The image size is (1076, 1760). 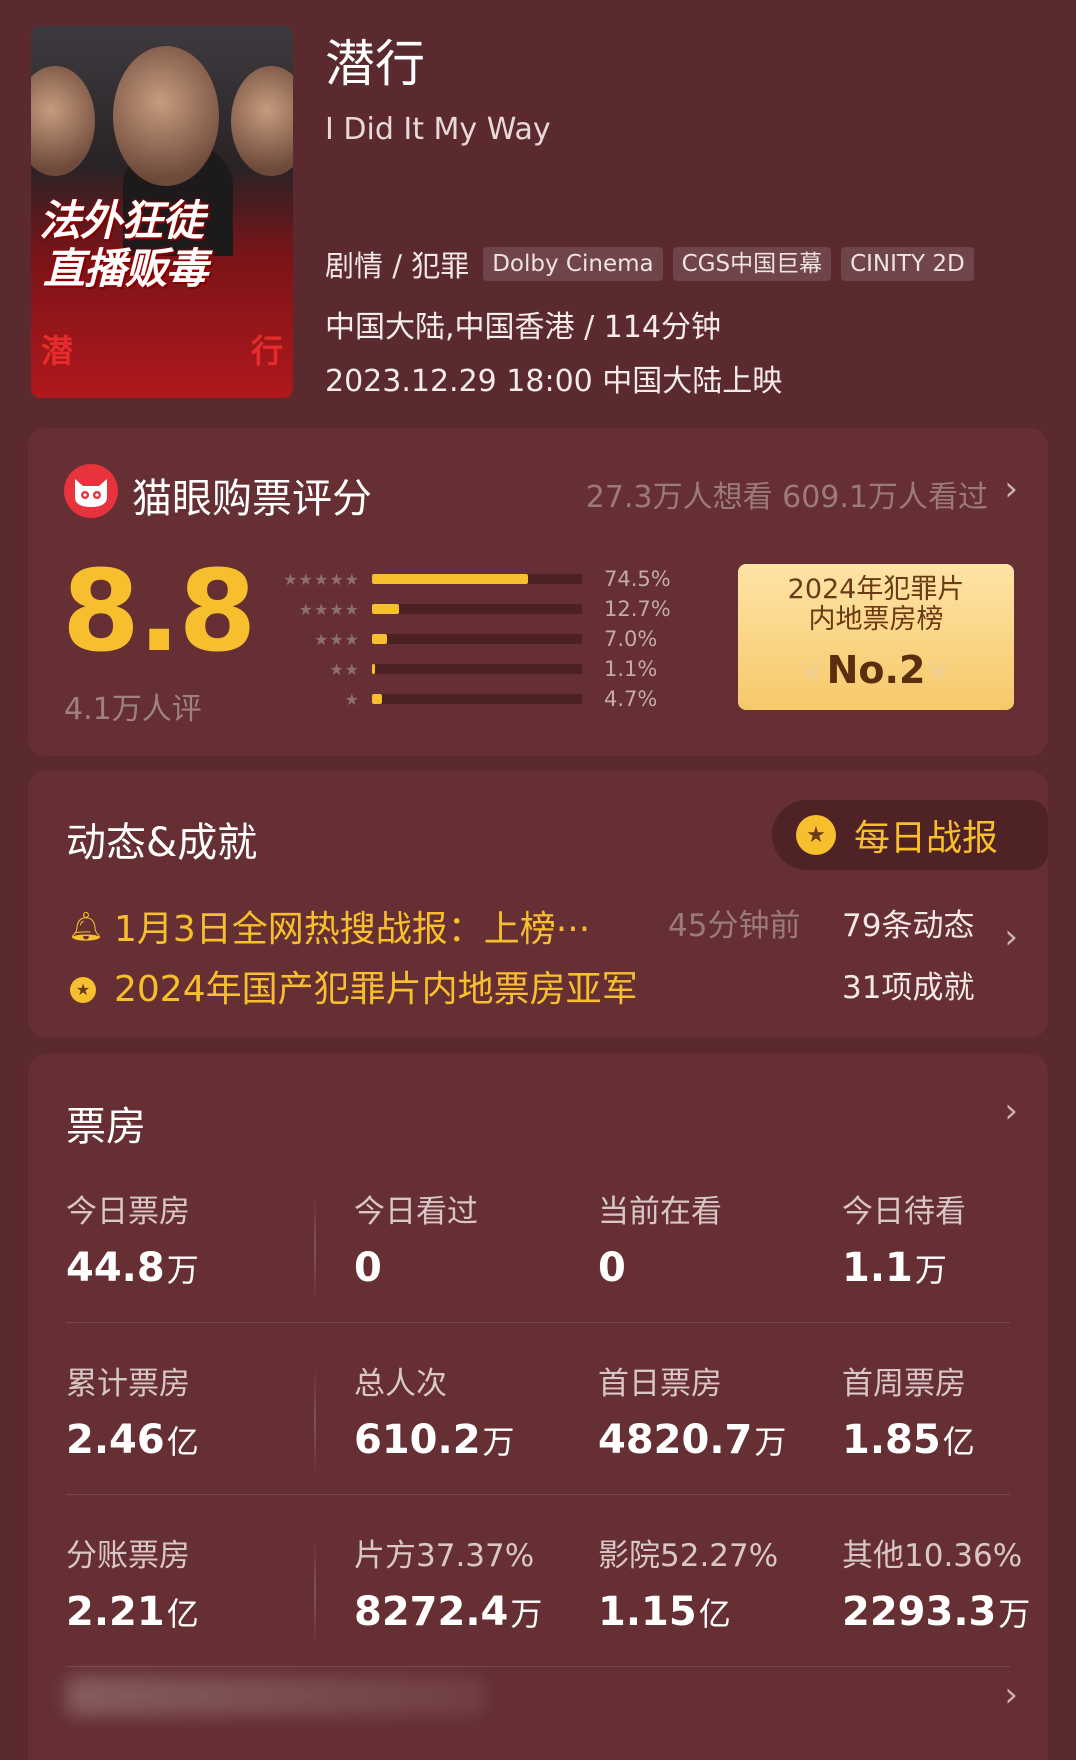 I want to click on rating-bar-3-stars: ★★★ 7.0%, so click(x=472, y=639).